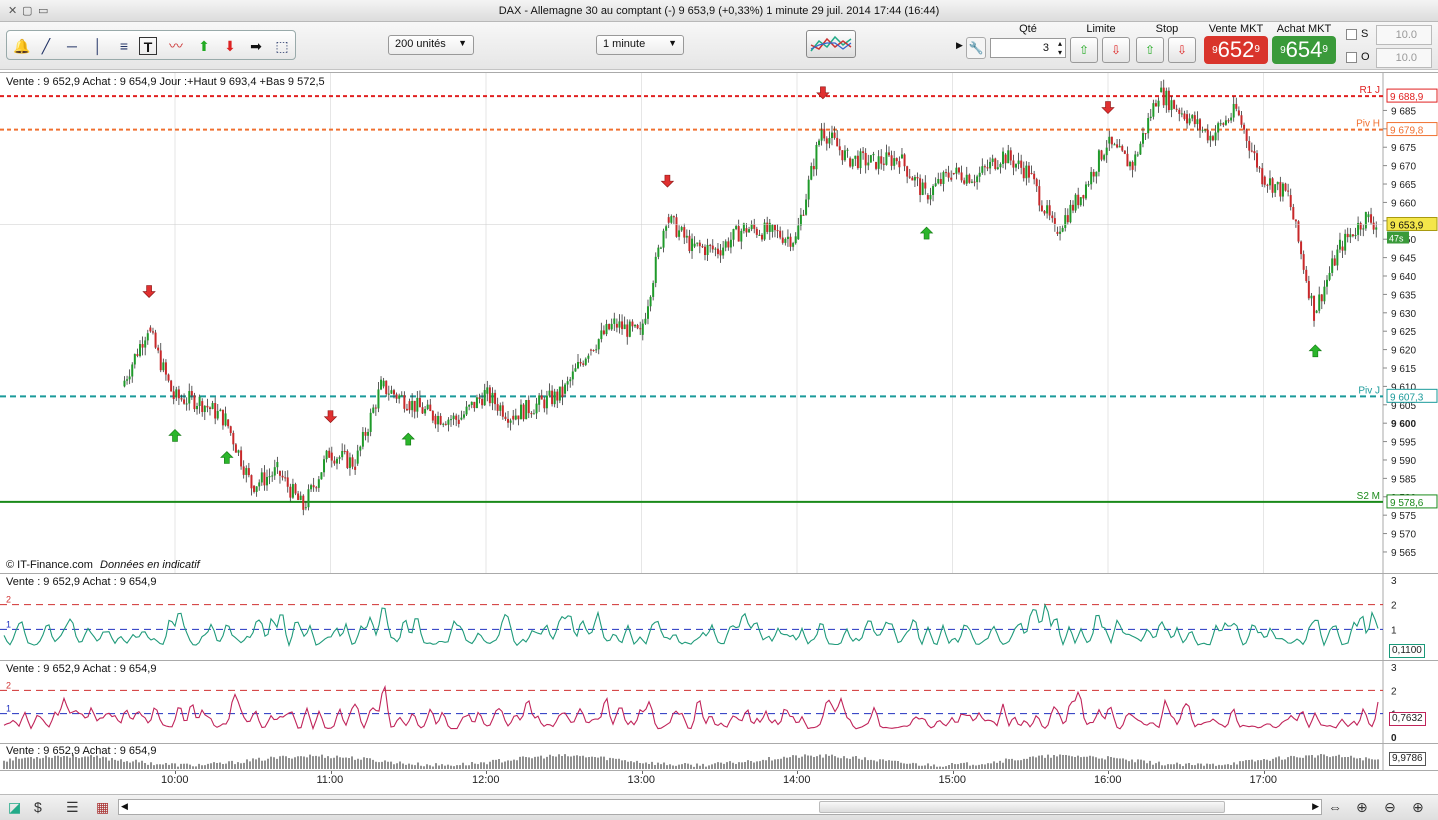  What do you see at coordinates (431, 45) in the screenshot?
I see `units-select: 200 unités ▼` at bounding box center [431, 45].